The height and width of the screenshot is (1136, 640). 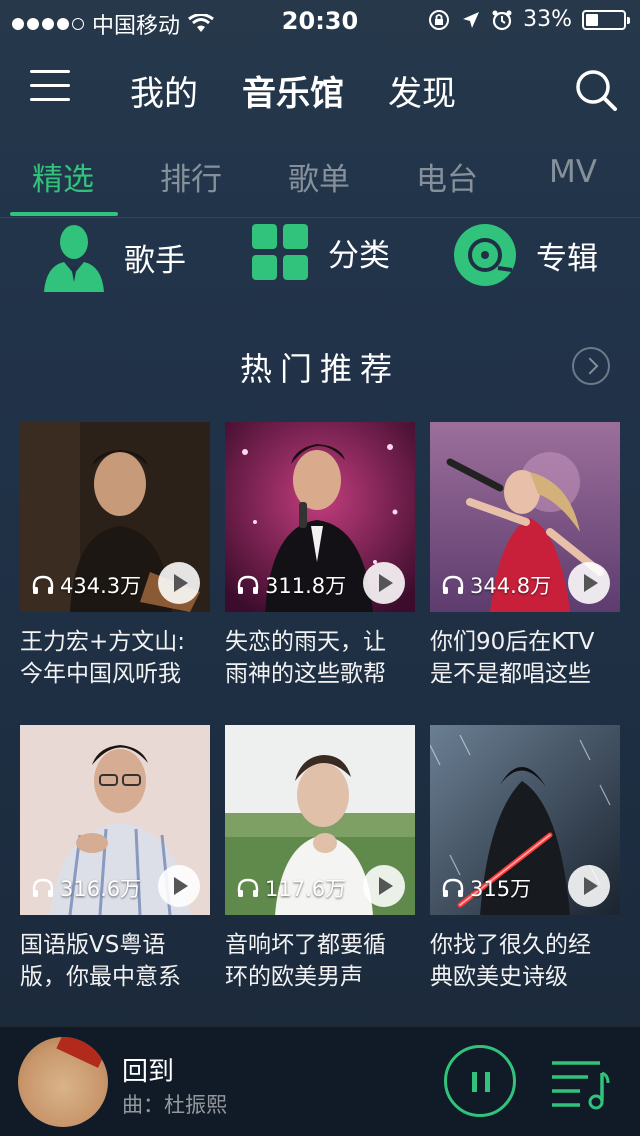 I want to click on playlist-card: 117.6万 音响坏了都要循 环的欧美男声, so click(x=320, y=859).